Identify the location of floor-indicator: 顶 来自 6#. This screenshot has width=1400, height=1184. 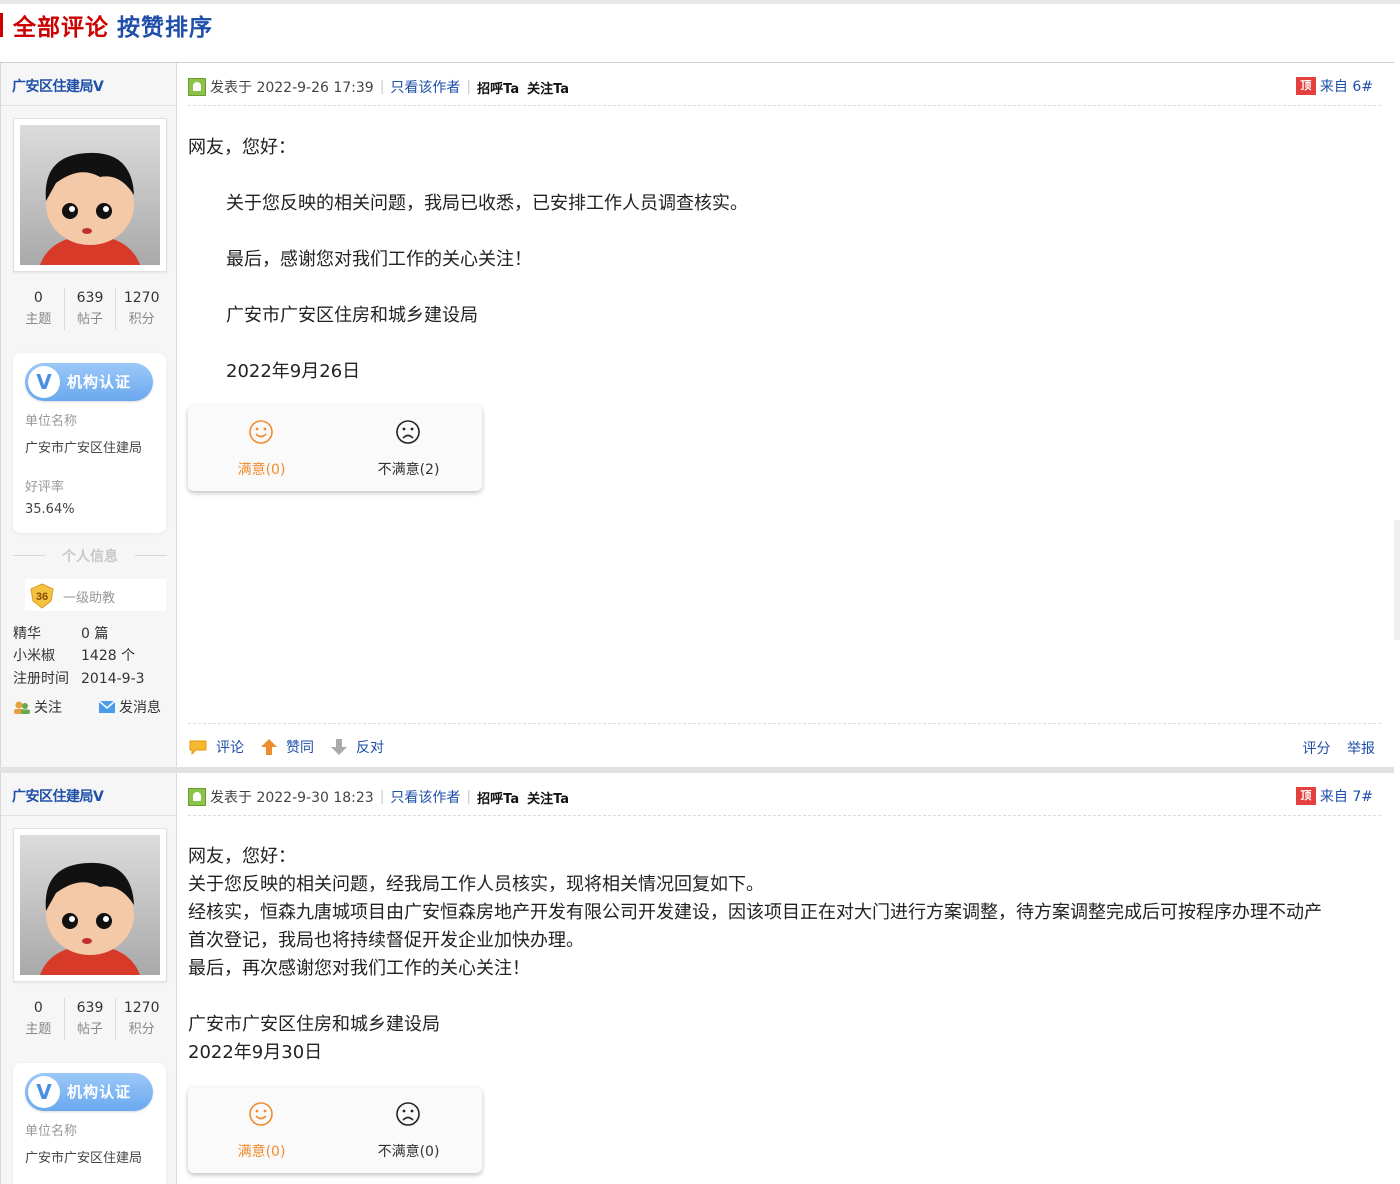
(1334, 86).